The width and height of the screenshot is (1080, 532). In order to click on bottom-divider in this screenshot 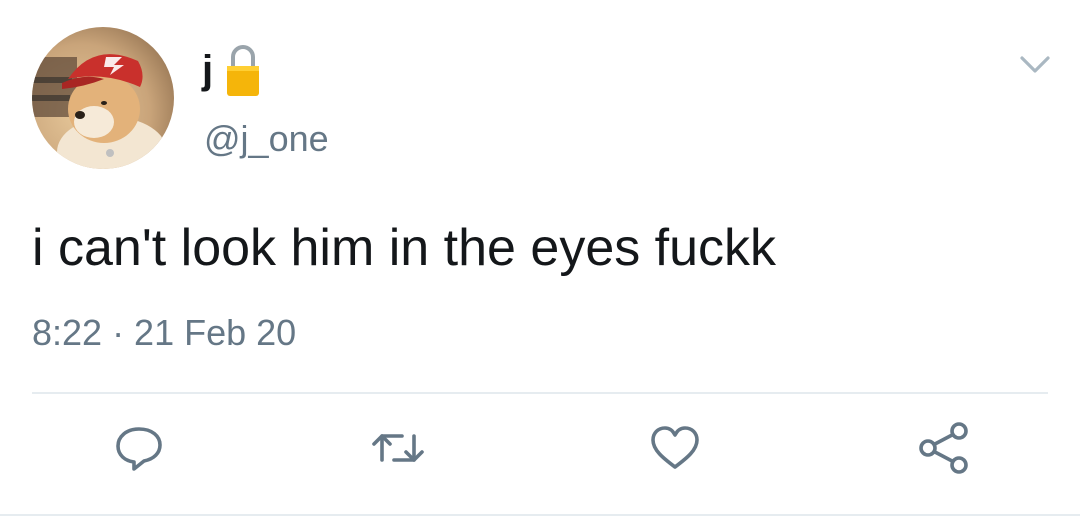, I will do `click(540, 515)`.